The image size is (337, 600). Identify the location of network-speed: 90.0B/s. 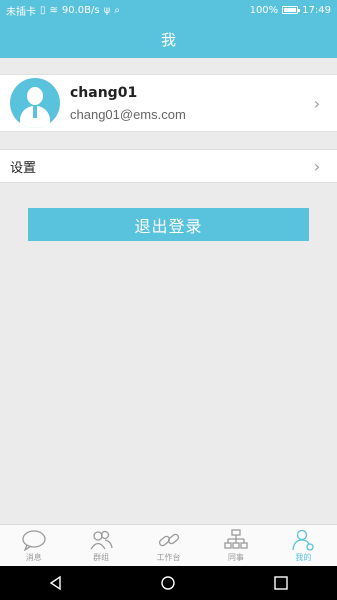
(80, 10).